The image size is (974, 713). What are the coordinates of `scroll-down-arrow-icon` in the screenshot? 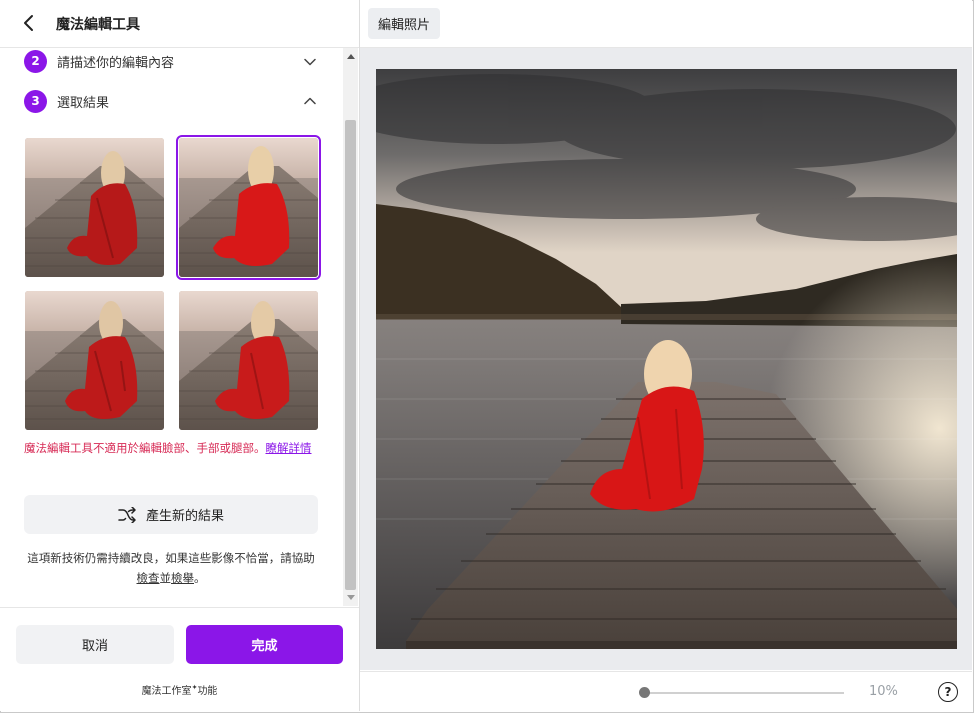 It's located at (351, 597).